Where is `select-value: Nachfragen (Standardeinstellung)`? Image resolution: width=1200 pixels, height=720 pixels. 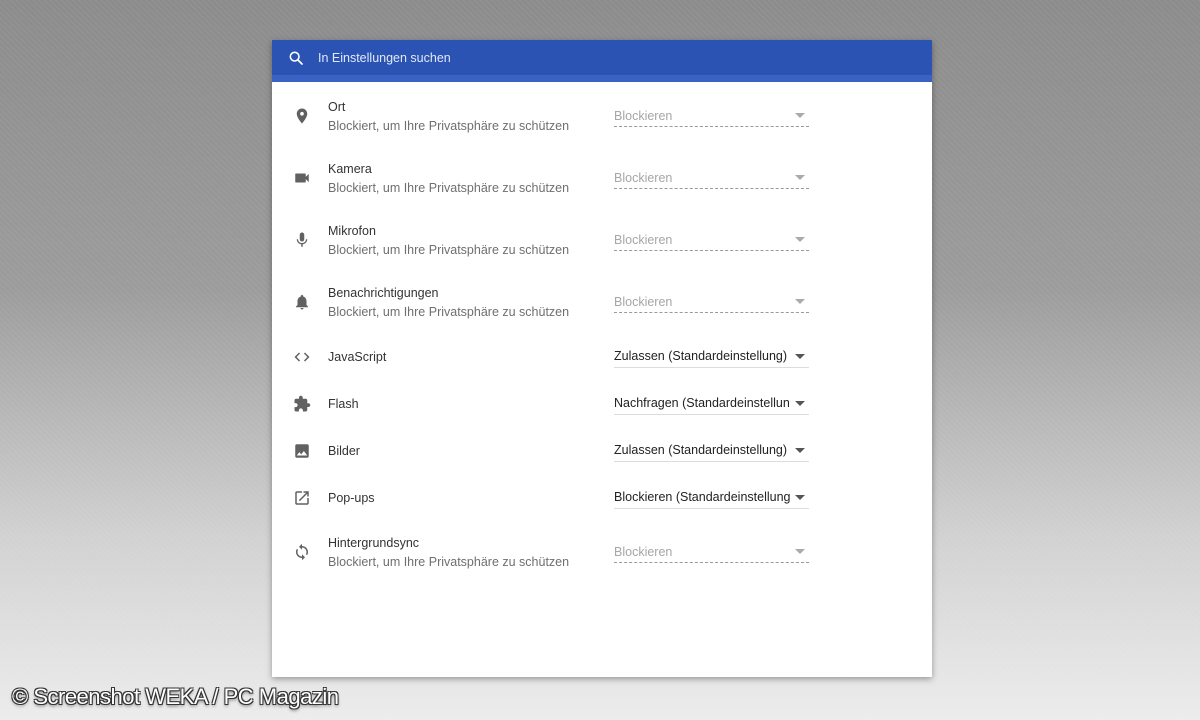
select-value: Nachfragen (Standardeinstellung) is located at coordinates (702, 403).